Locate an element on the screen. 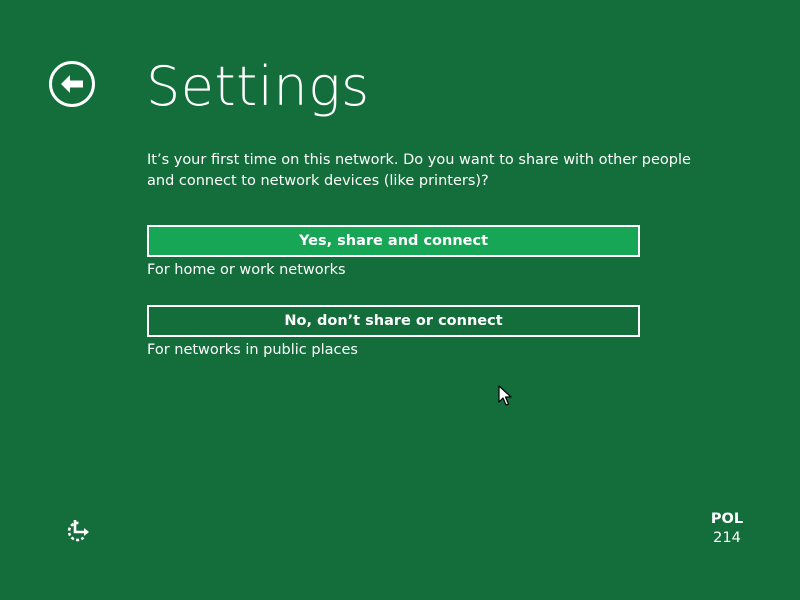  dont-share-button: No, don’t share or connect is located at coordinates (393, 321).